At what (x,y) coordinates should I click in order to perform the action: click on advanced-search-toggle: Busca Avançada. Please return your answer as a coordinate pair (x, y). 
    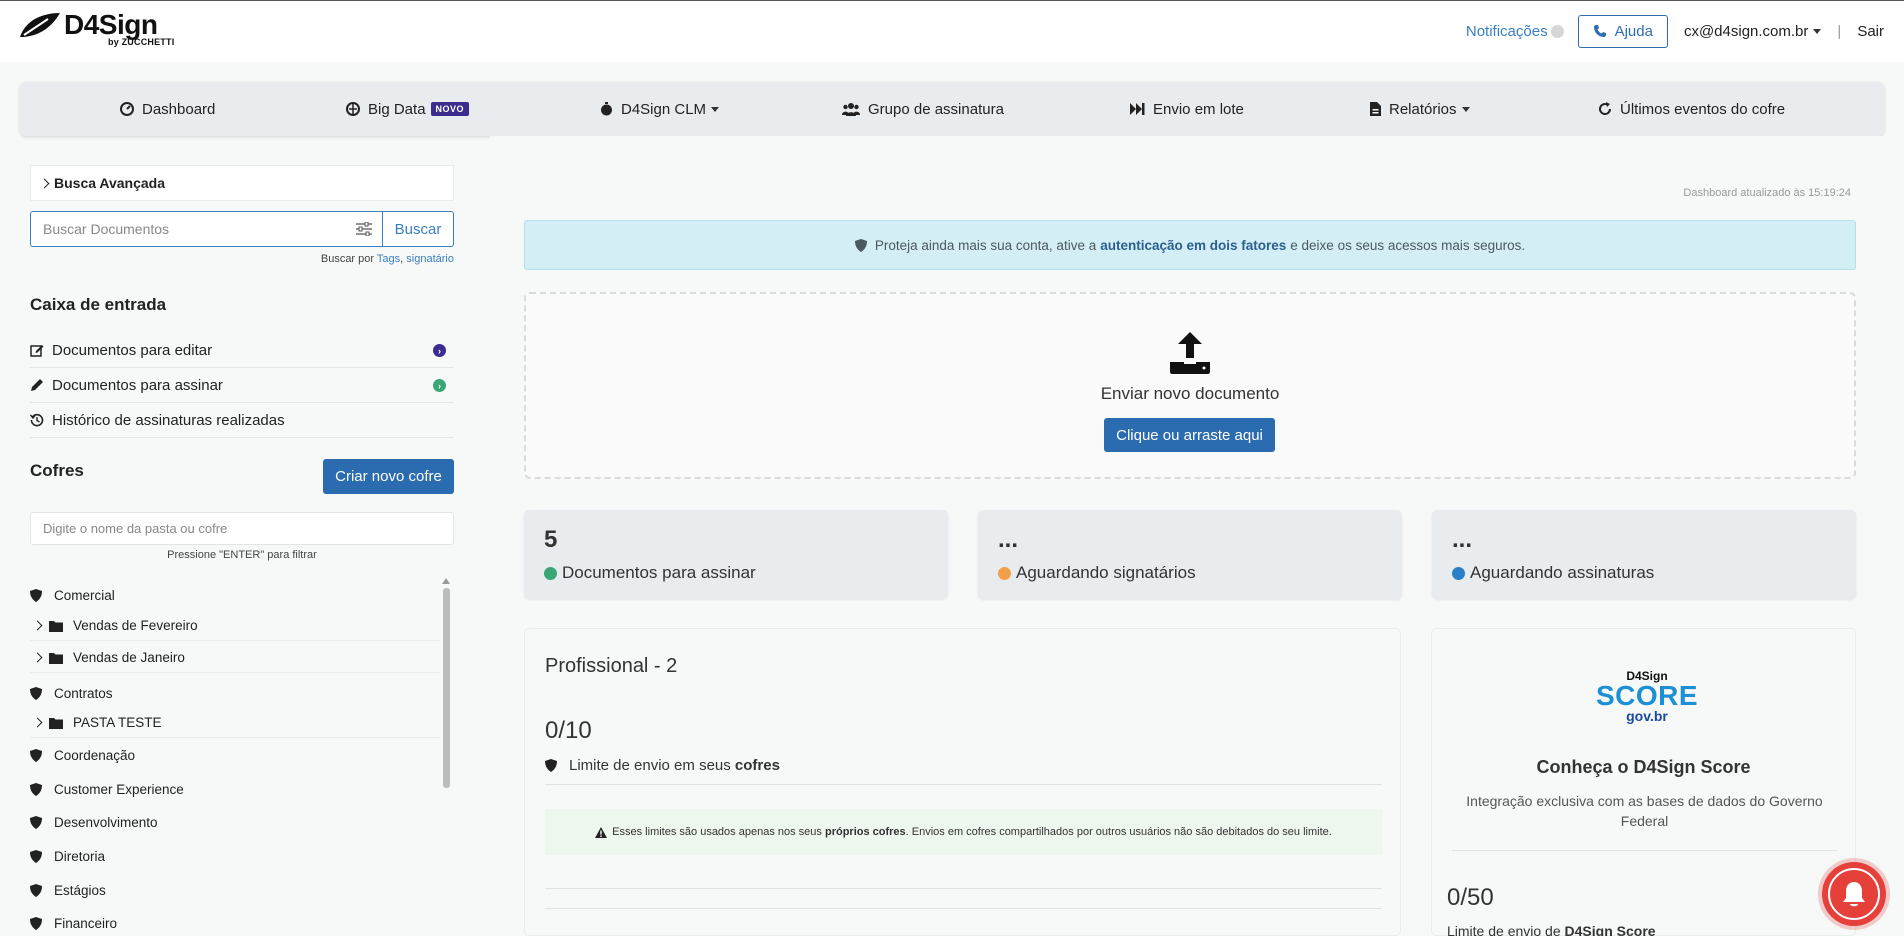
    Looking at the image, I should click on (242, 183).